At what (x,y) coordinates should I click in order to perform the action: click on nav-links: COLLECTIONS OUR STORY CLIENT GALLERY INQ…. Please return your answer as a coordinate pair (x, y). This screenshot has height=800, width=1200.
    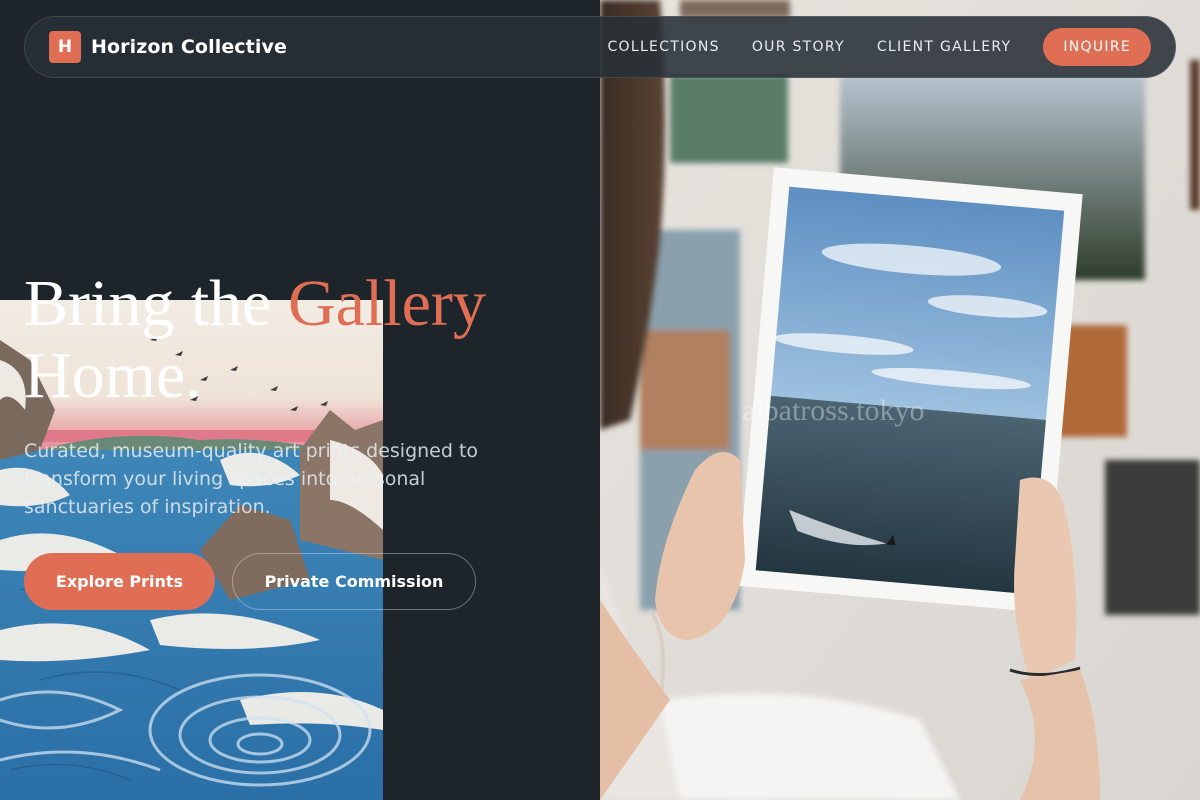
    Looking at the image, I should click on (879, 47).